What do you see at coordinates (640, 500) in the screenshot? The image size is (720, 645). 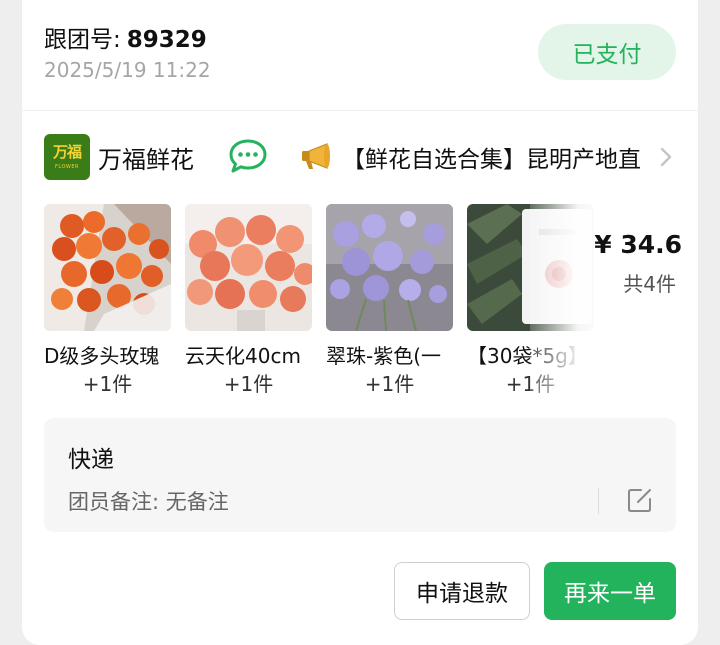 I see `edit-icon` at bounding box center [640, 500].